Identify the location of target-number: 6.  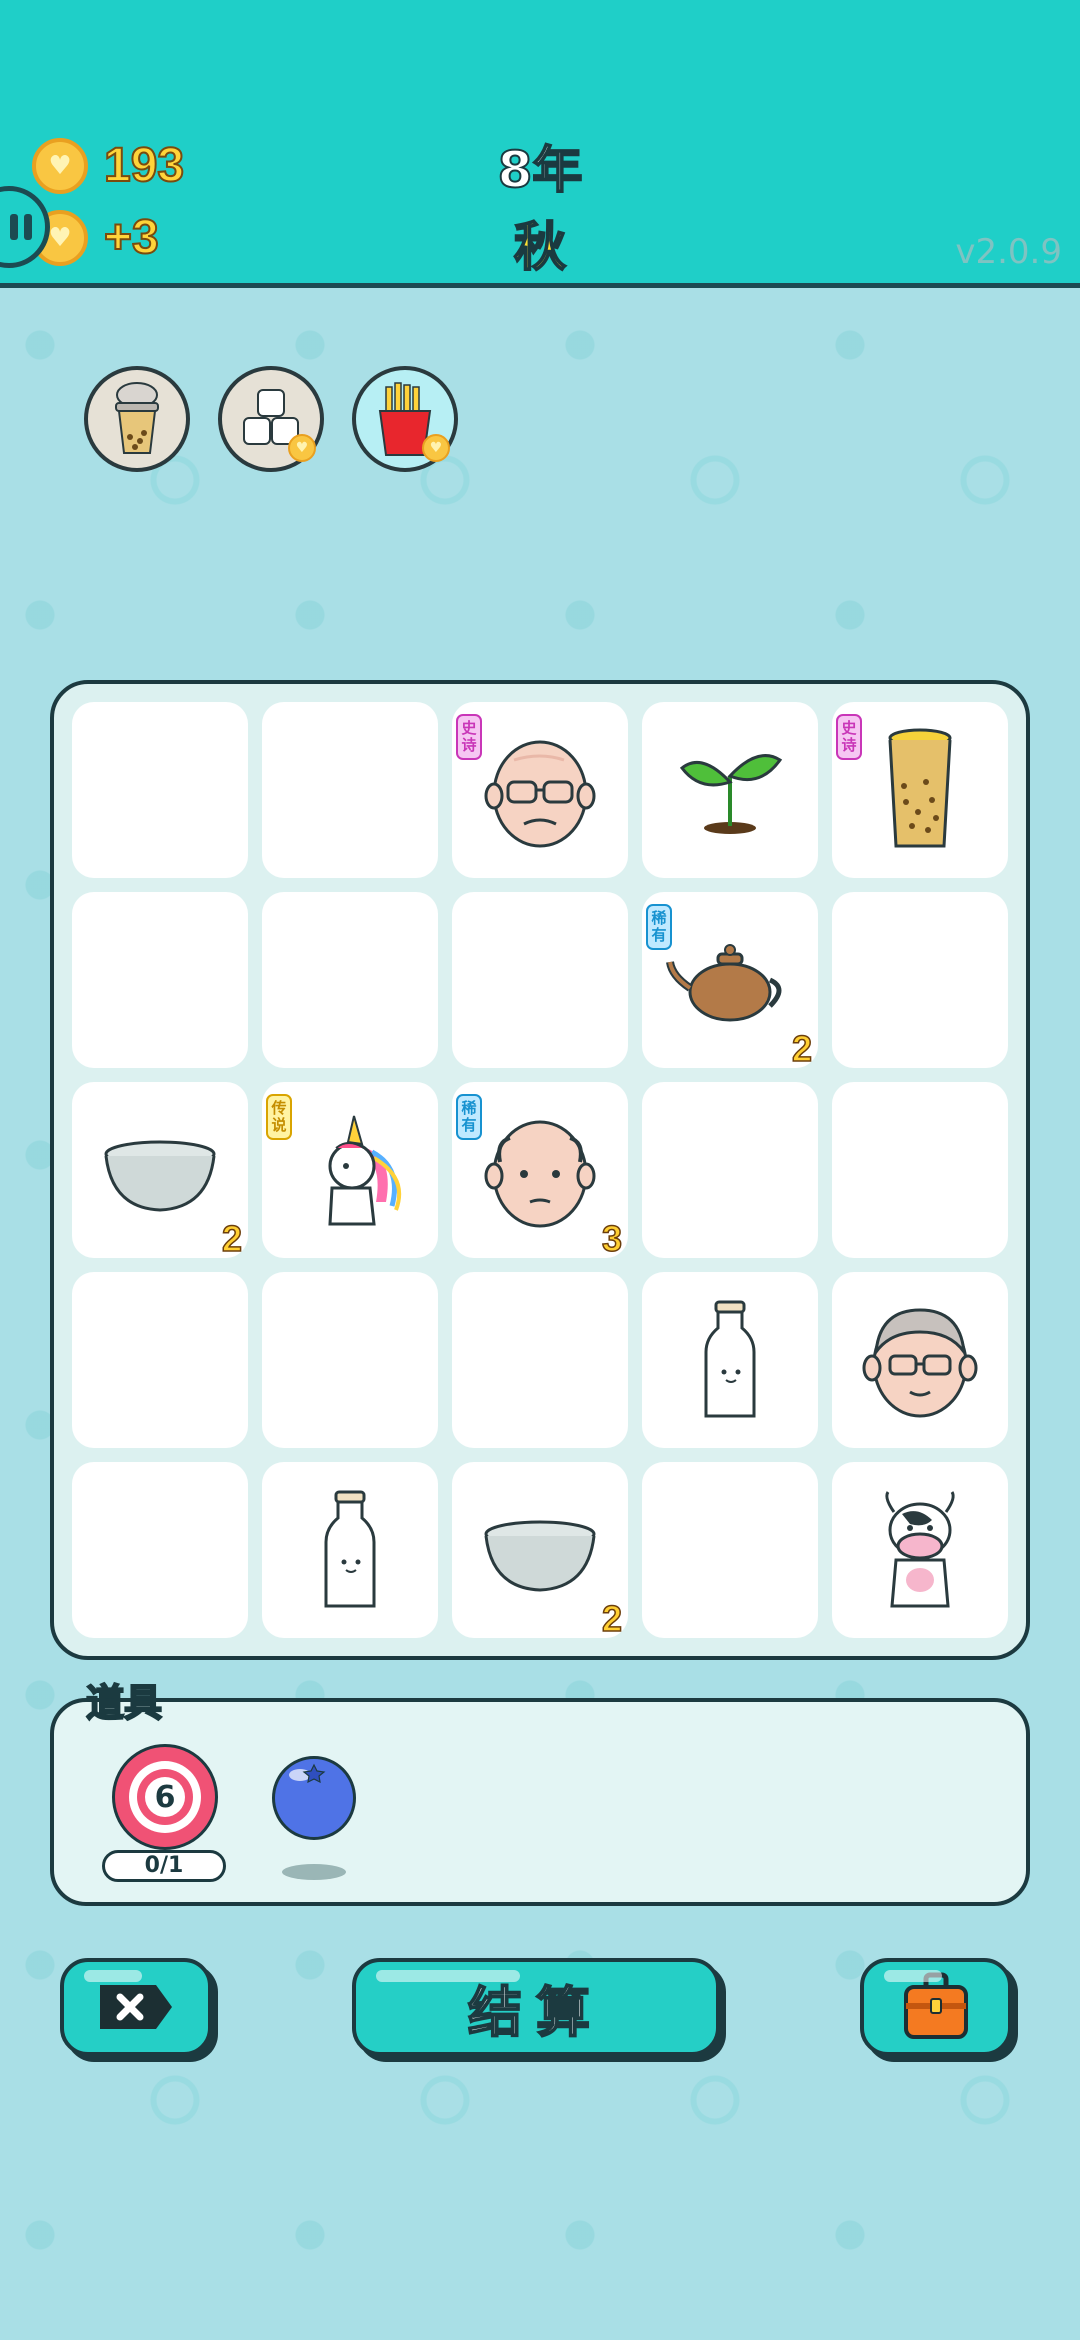
(165, 1797).